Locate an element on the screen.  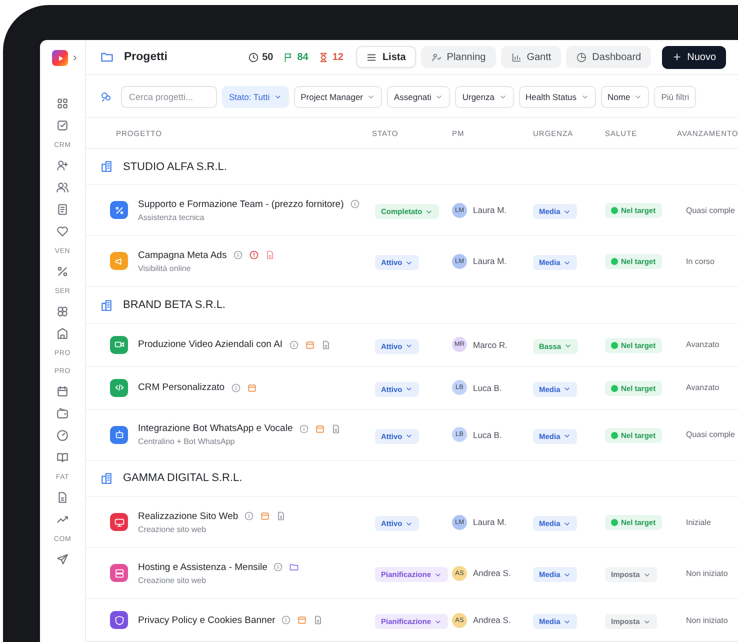
client-group-title: BRAND BETA S.R.L. is located at coordinates (174, 305).